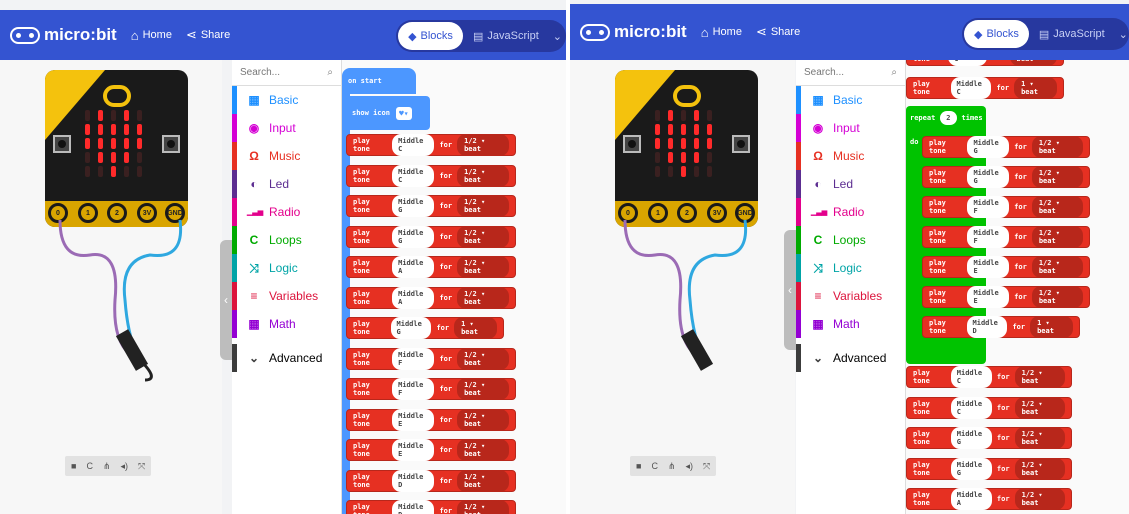 This screenshot has height=514, width=1129. What do you see at coordinates (1122, 34) in the screenshot?
I see `language-dropdown: ⌄` at bounding box center [1122, 34].